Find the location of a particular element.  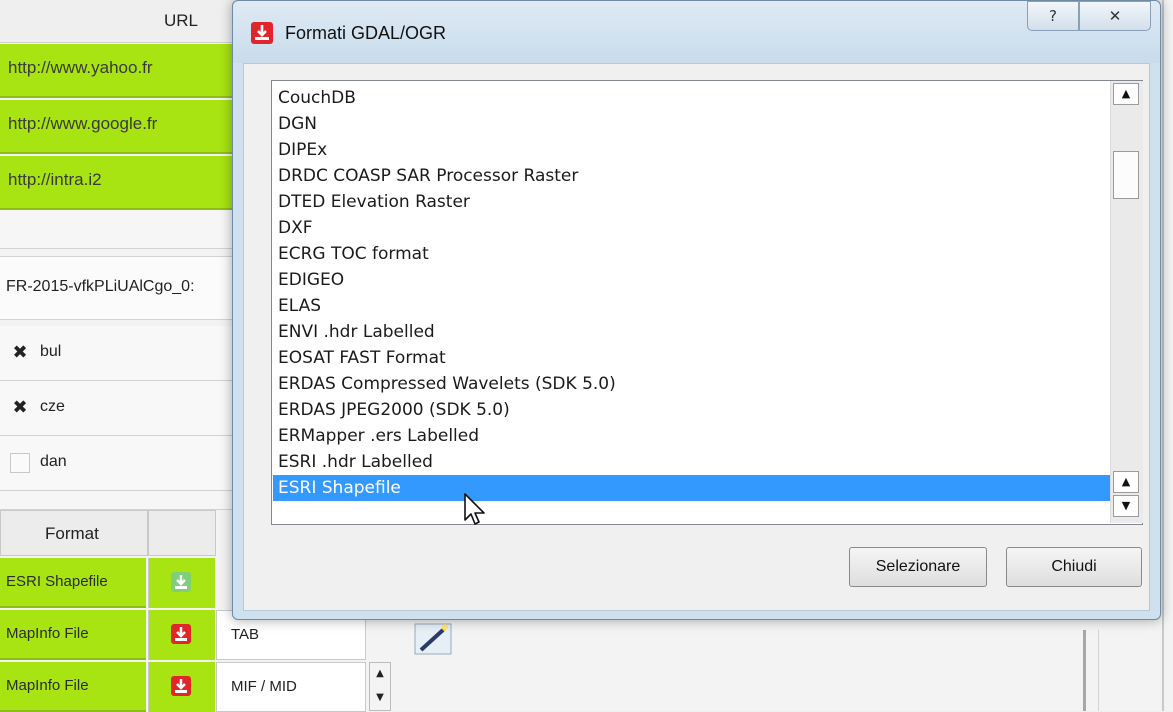

format-cell: ESRI Shapefile is located at coordinates (73, 583).